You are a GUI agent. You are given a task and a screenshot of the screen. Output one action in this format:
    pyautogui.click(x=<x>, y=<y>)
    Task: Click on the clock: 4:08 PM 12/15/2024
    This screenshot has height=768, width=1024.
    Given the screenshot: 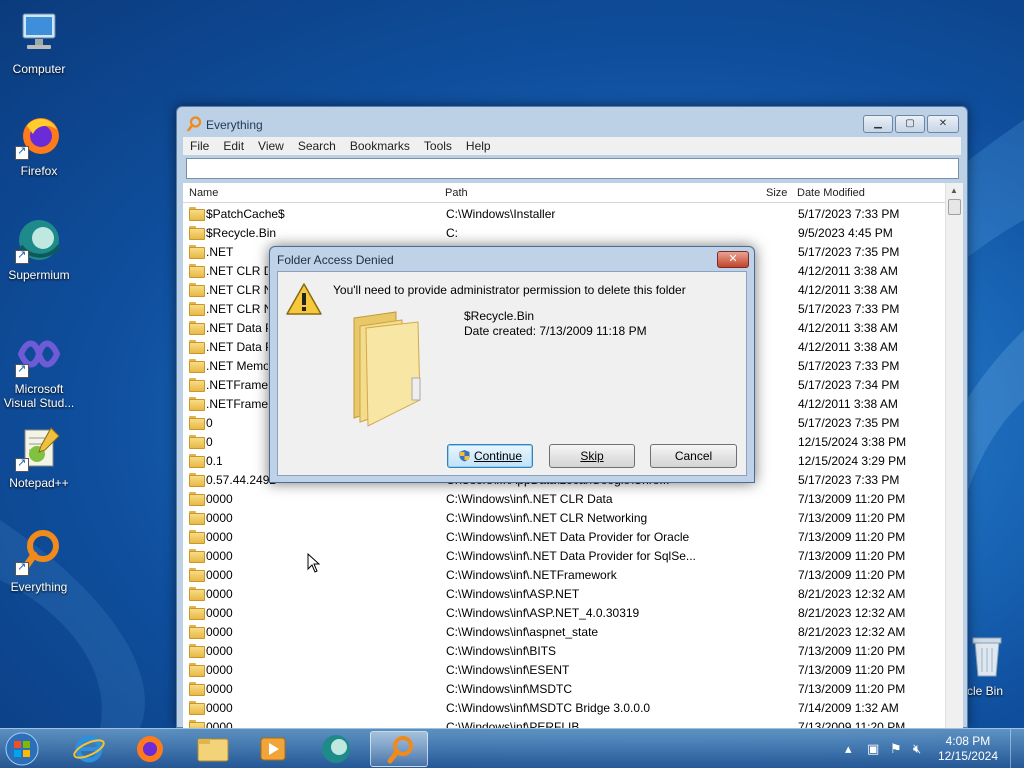 What is the action you would take?
    pyautogui.click(x=968, y=749)
    